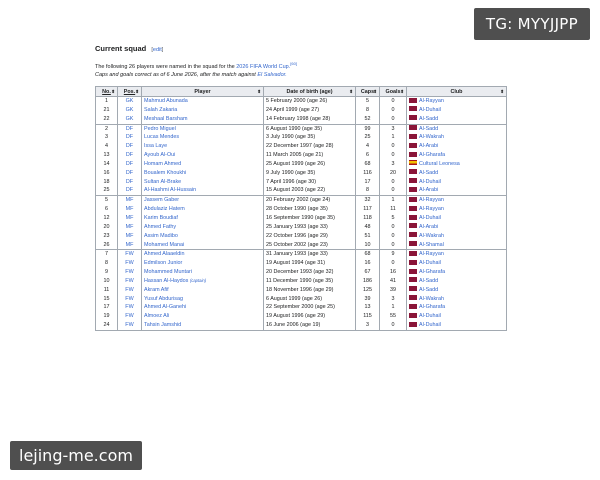 This screenshot has width=600, height=480. What do you see at coordinates (202, 147) in the screenshot?
I see `cell-player: Issa Laye` at bounding box center [202, 147].